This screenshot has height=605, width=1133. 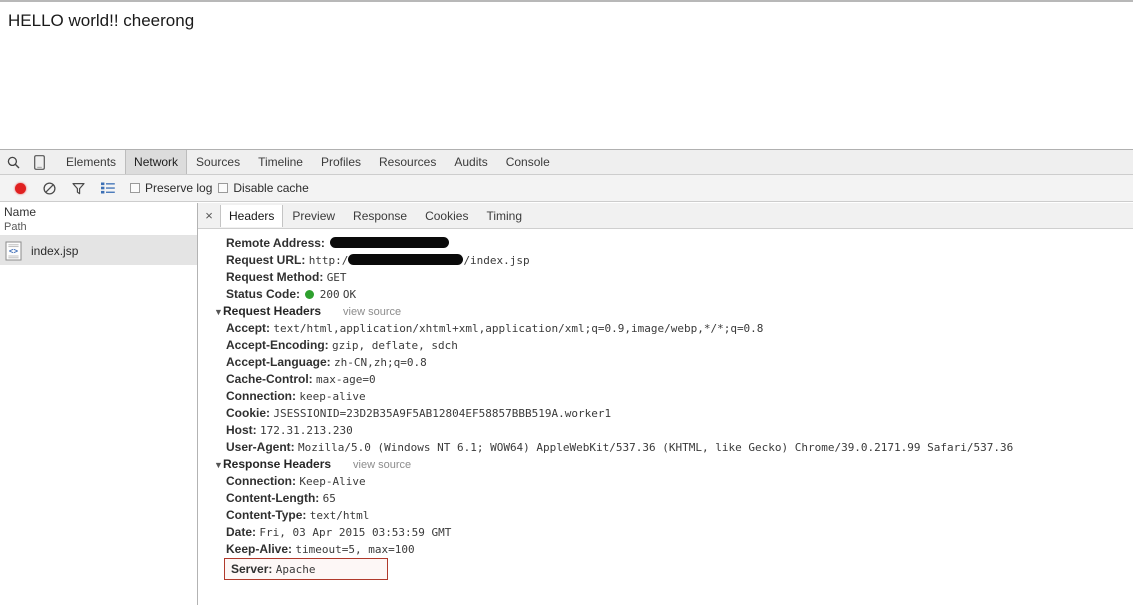 I want to click on request-url-path: /index.jsp, so click(x=496, y=260).